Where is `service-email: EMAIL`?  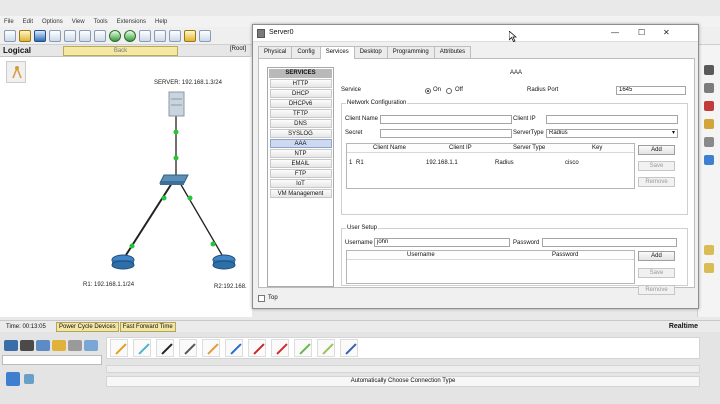 service-email: EMAIL is located at coordinates (300, 163).